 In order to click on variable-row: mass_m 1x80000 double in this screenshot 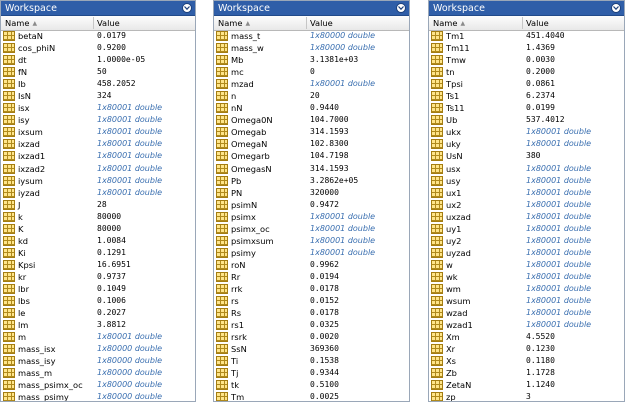, I will do `click(98, 373)`.